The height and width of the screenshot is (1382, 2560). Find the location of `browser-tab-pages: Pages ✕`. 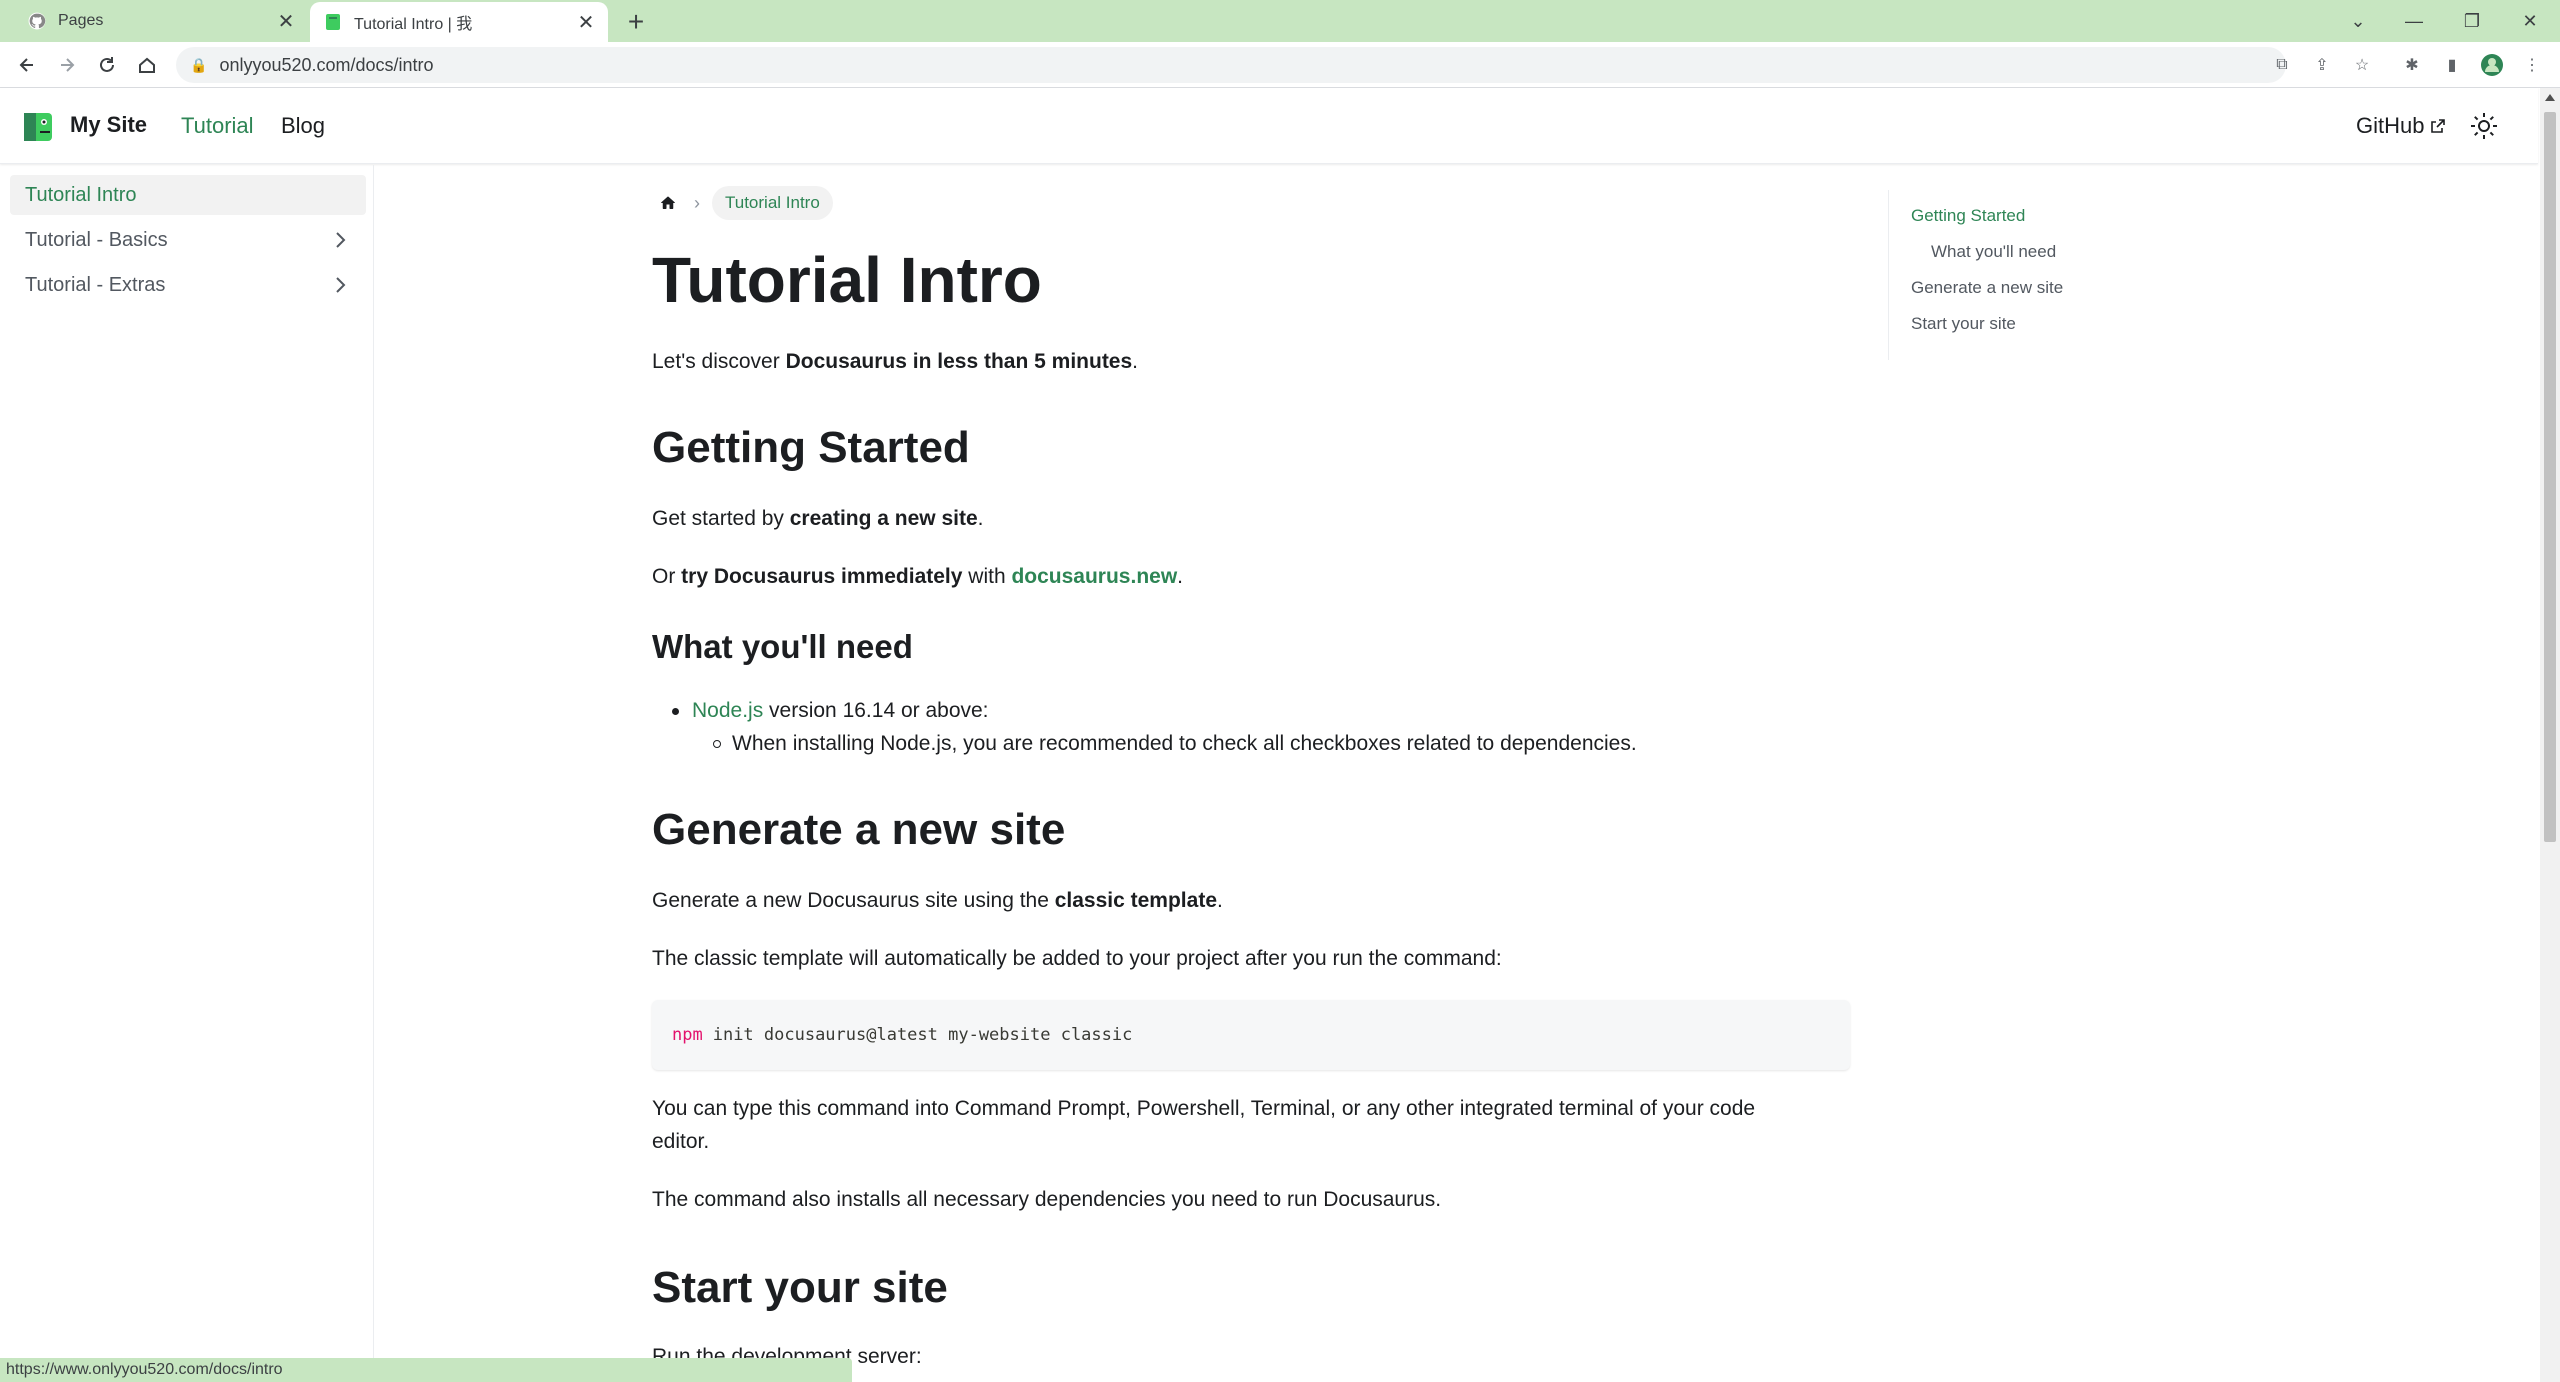

browser-tab-pages: Pages ✕ is located at coordinates (158, 21).